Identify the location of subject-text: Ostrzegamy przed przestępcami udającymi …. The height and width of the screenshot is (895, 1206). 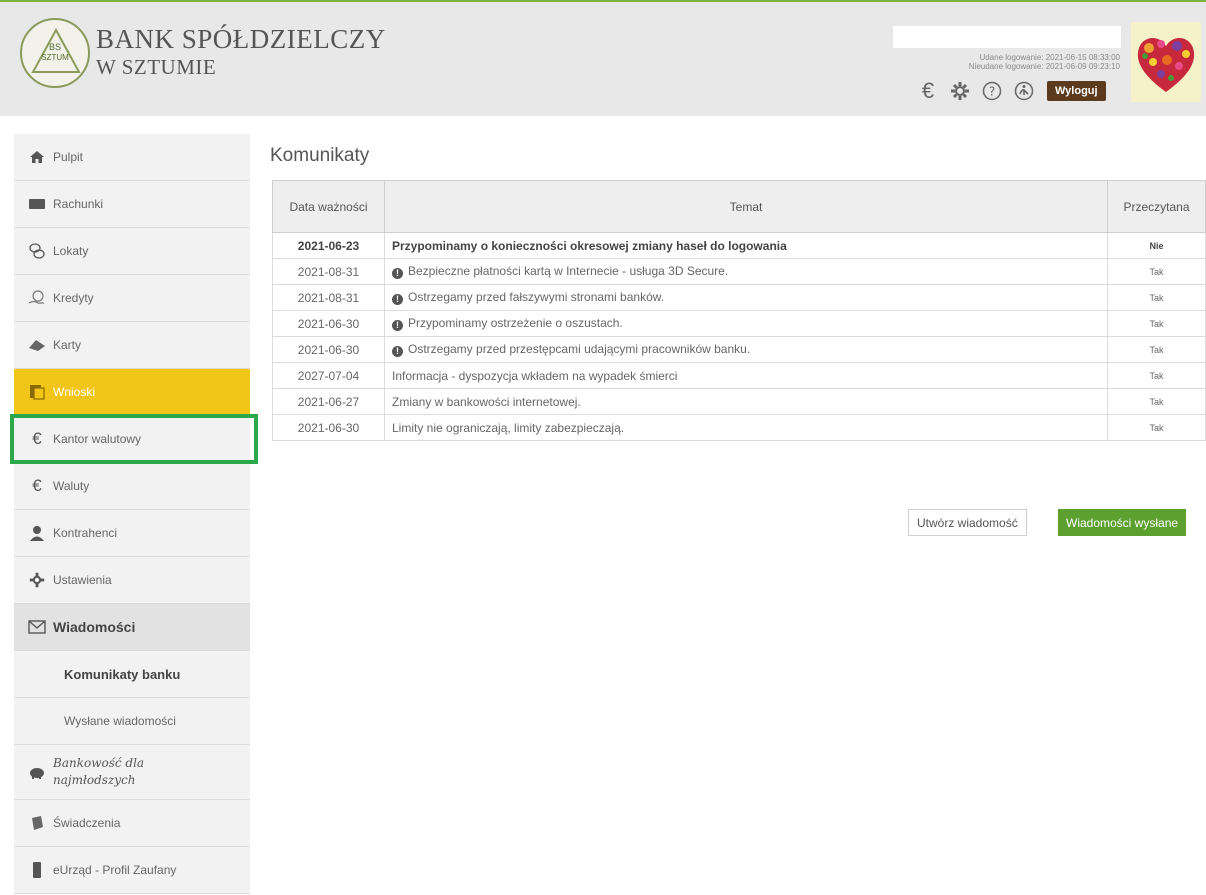
(579, 349).